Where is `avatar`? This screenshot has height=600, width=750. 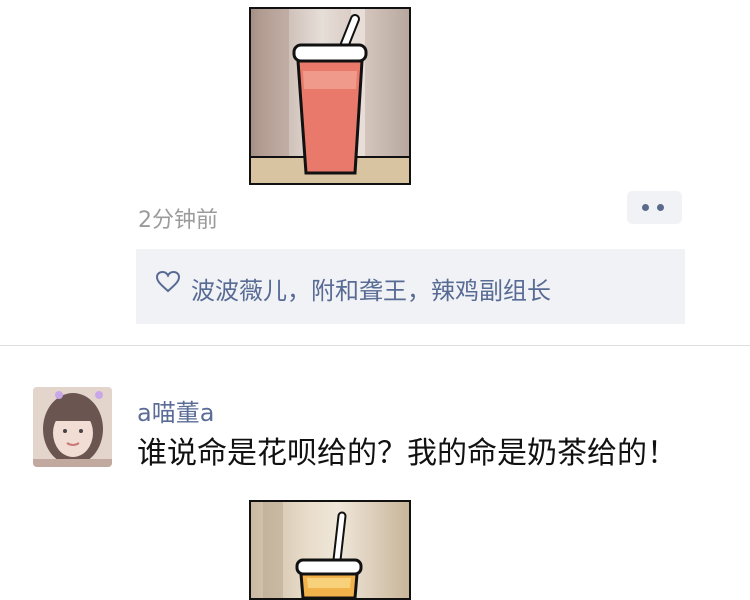
avatar is located at coordinates (72, 427).